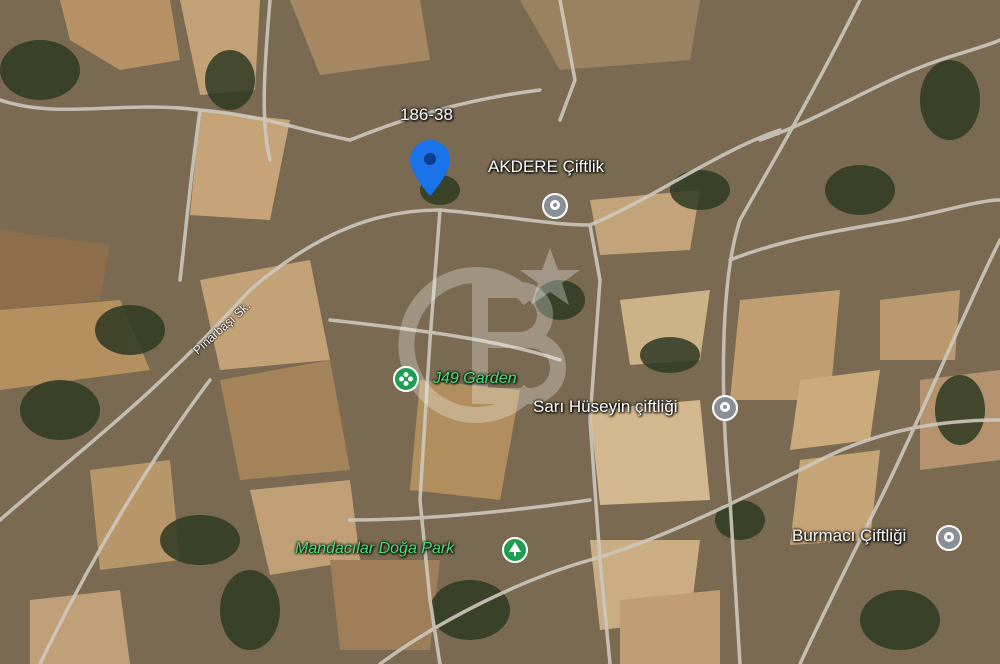  What do you see at coordinates (515, 550) in the screenshot?
I see `tree-icon` at bounding box center [515, 550].